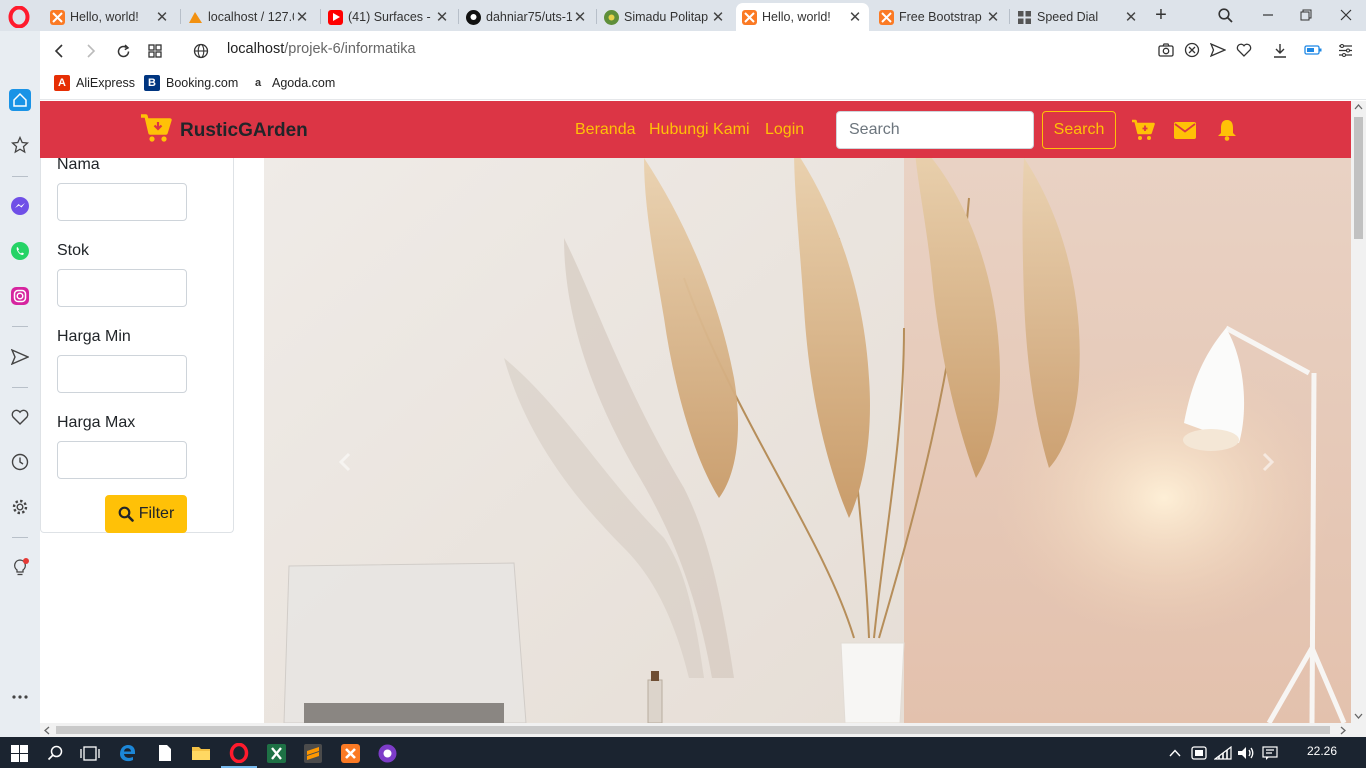 This screenshot has height=768, width=1366. I want to click on tab-5: Simadu Politap ✕, so click(665, 17).